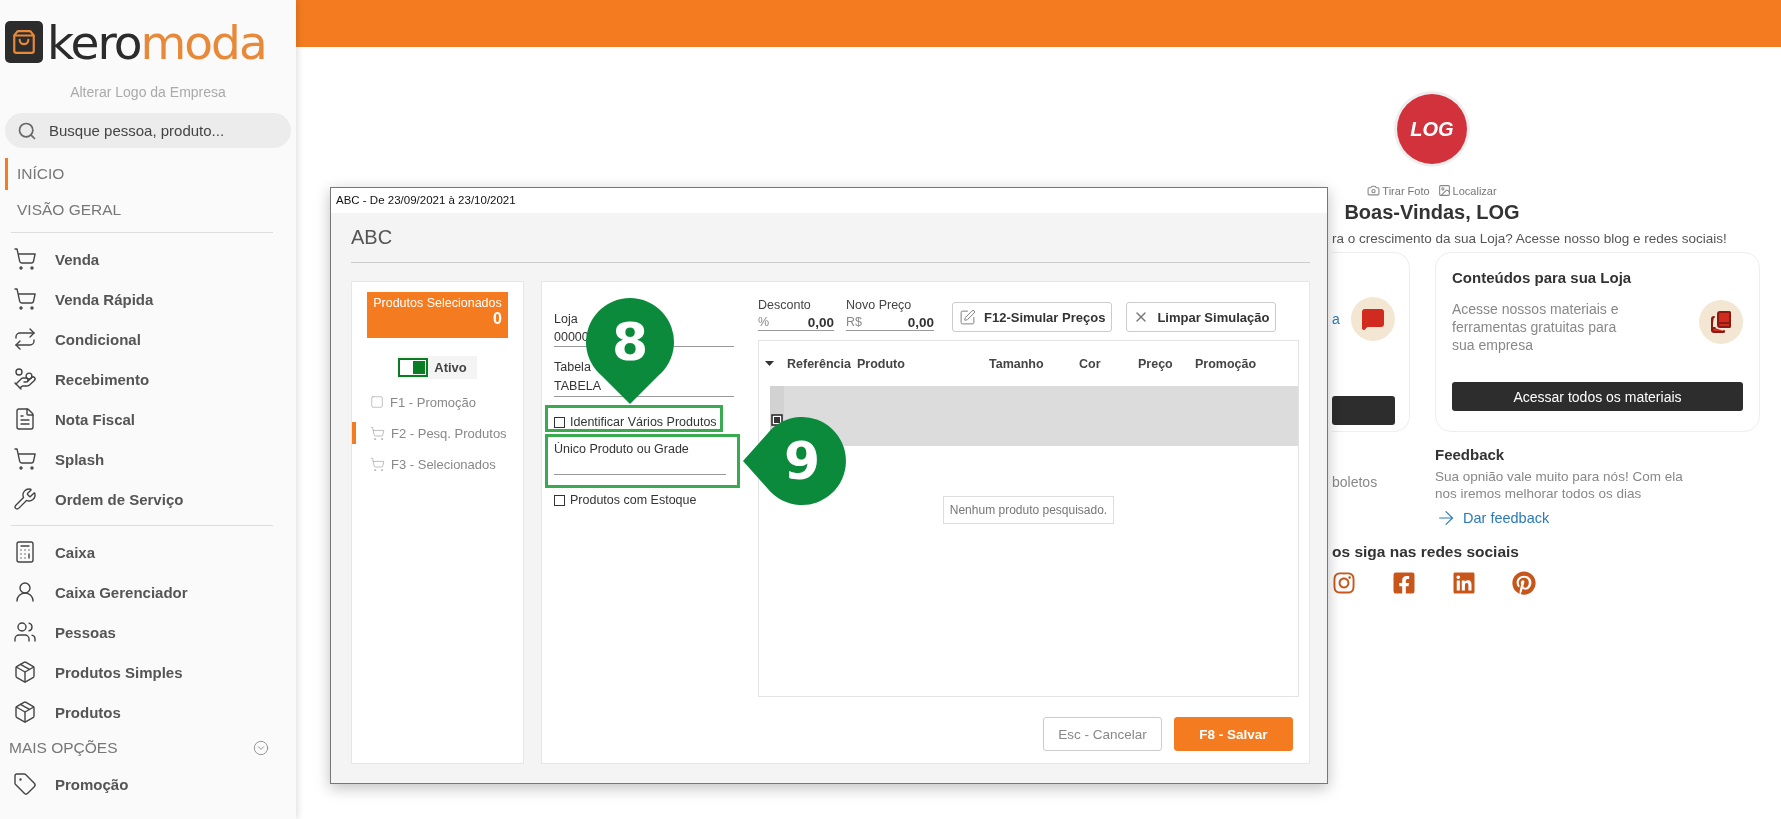 This screenshot has height=819, width=1781. Describe the element at coordinates (1464, 583) in the screenshot. I see `linkedin-icon` at that location.